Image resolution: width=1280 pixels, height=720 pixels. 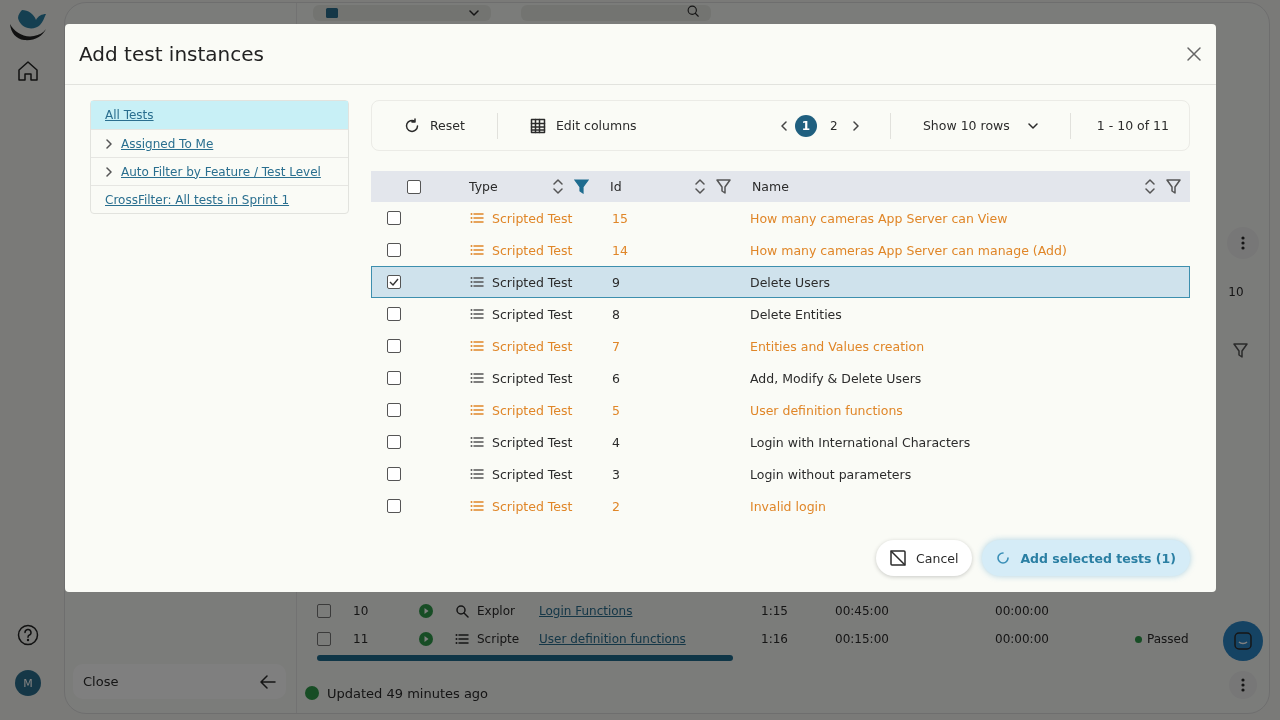 I want to click on filter-link: Assigned To Me, so click(x=167, y=143).